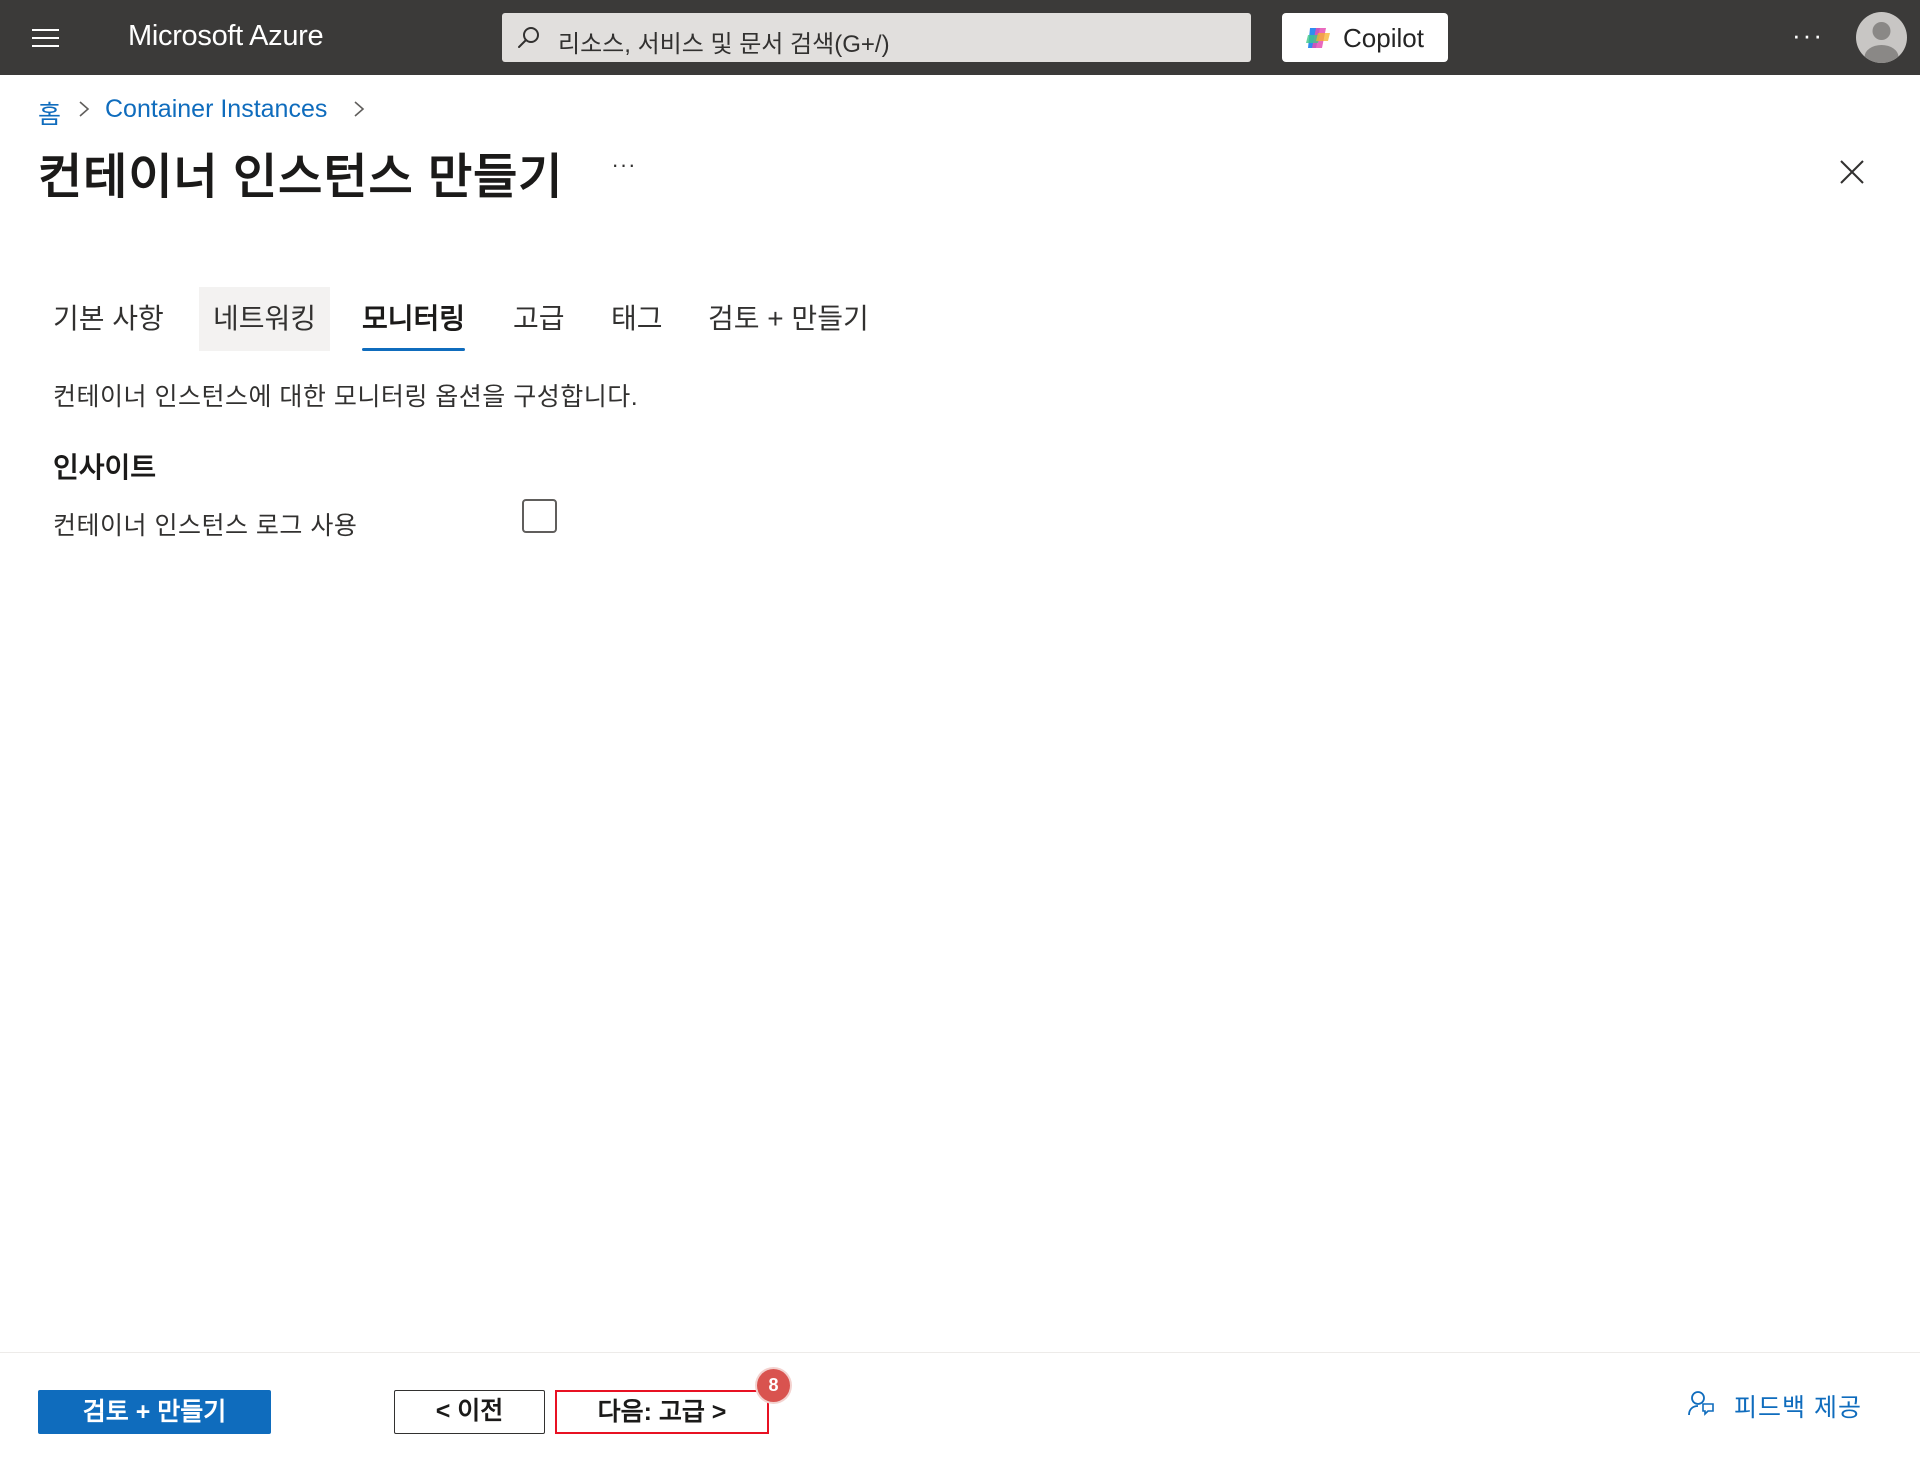 The width and height of the screenshot is (1920, 1481). What do you see at coordinates (539, 516) in the screenshot?
I see `enable-logs-checkbox` at bounding box center [539, 516].